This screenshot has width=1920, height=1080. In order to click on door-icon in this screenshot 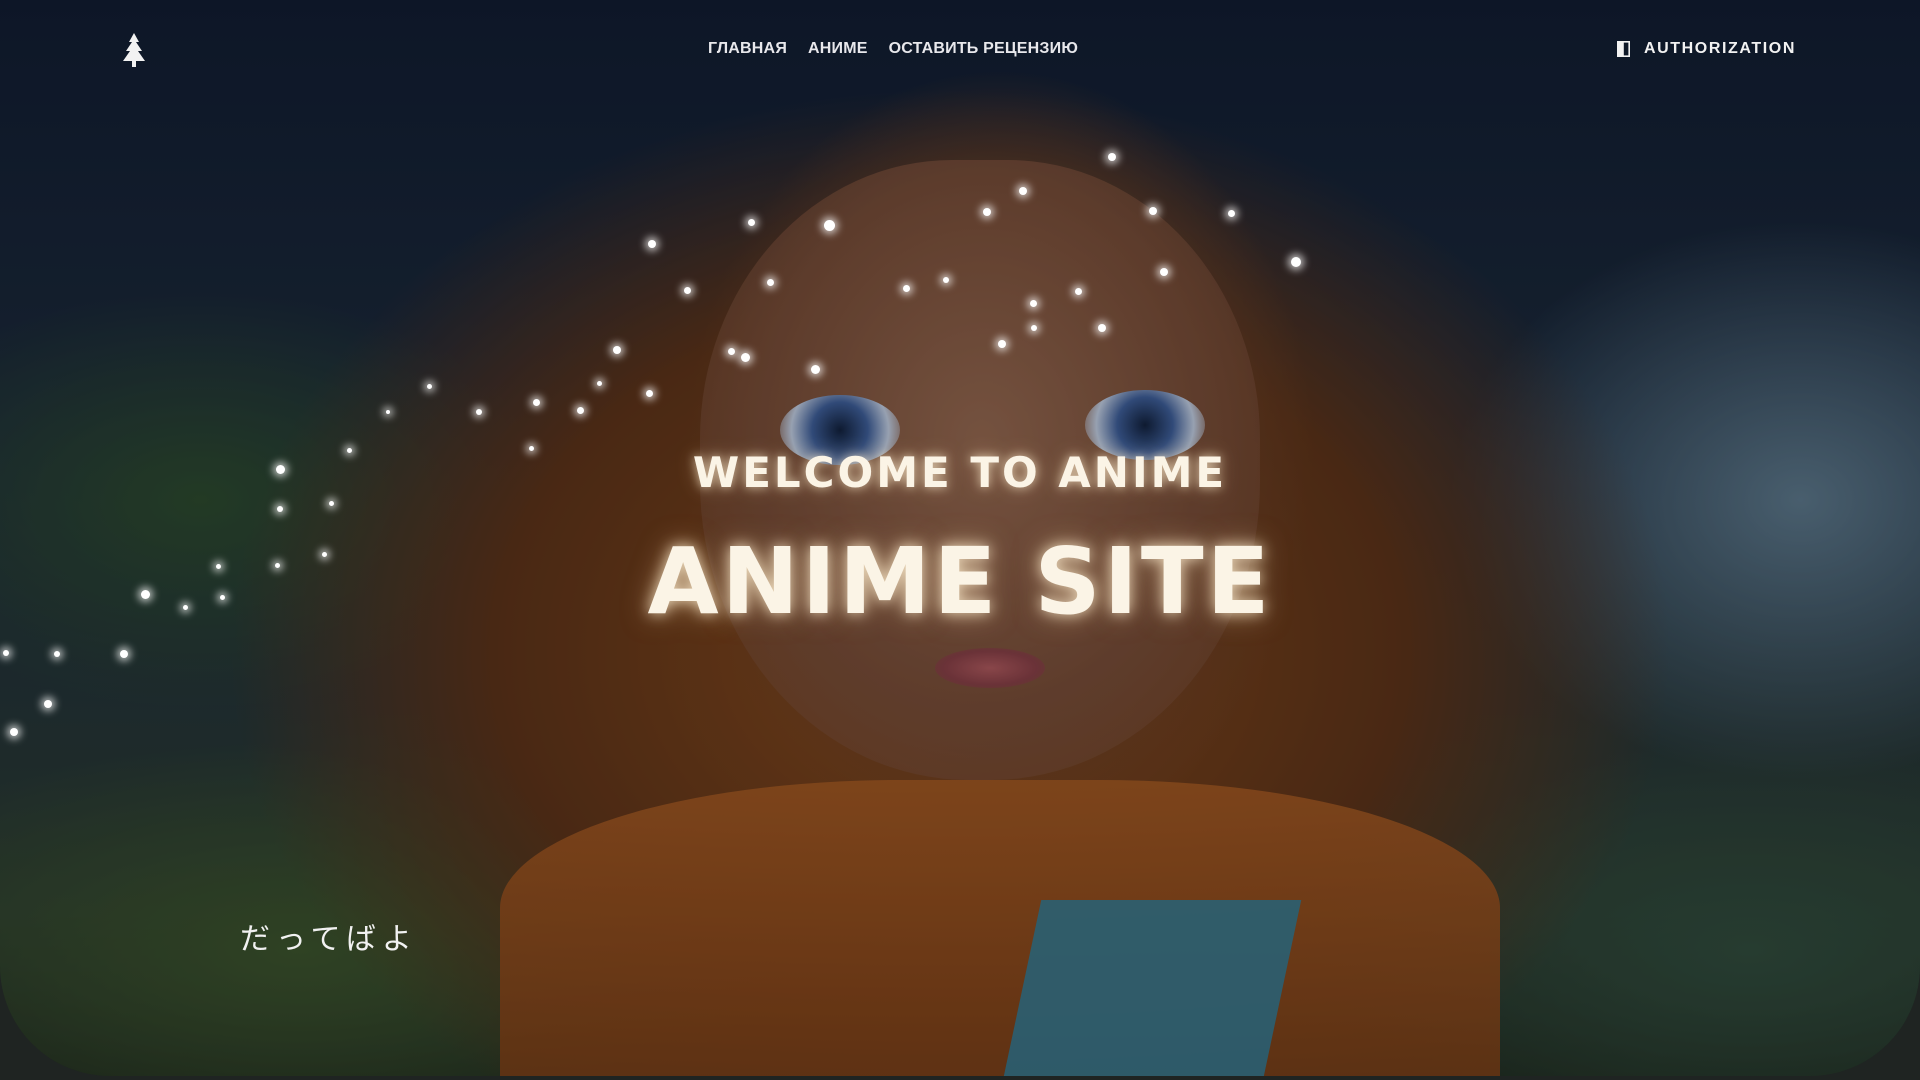, I will do `click(1623, 49)`.